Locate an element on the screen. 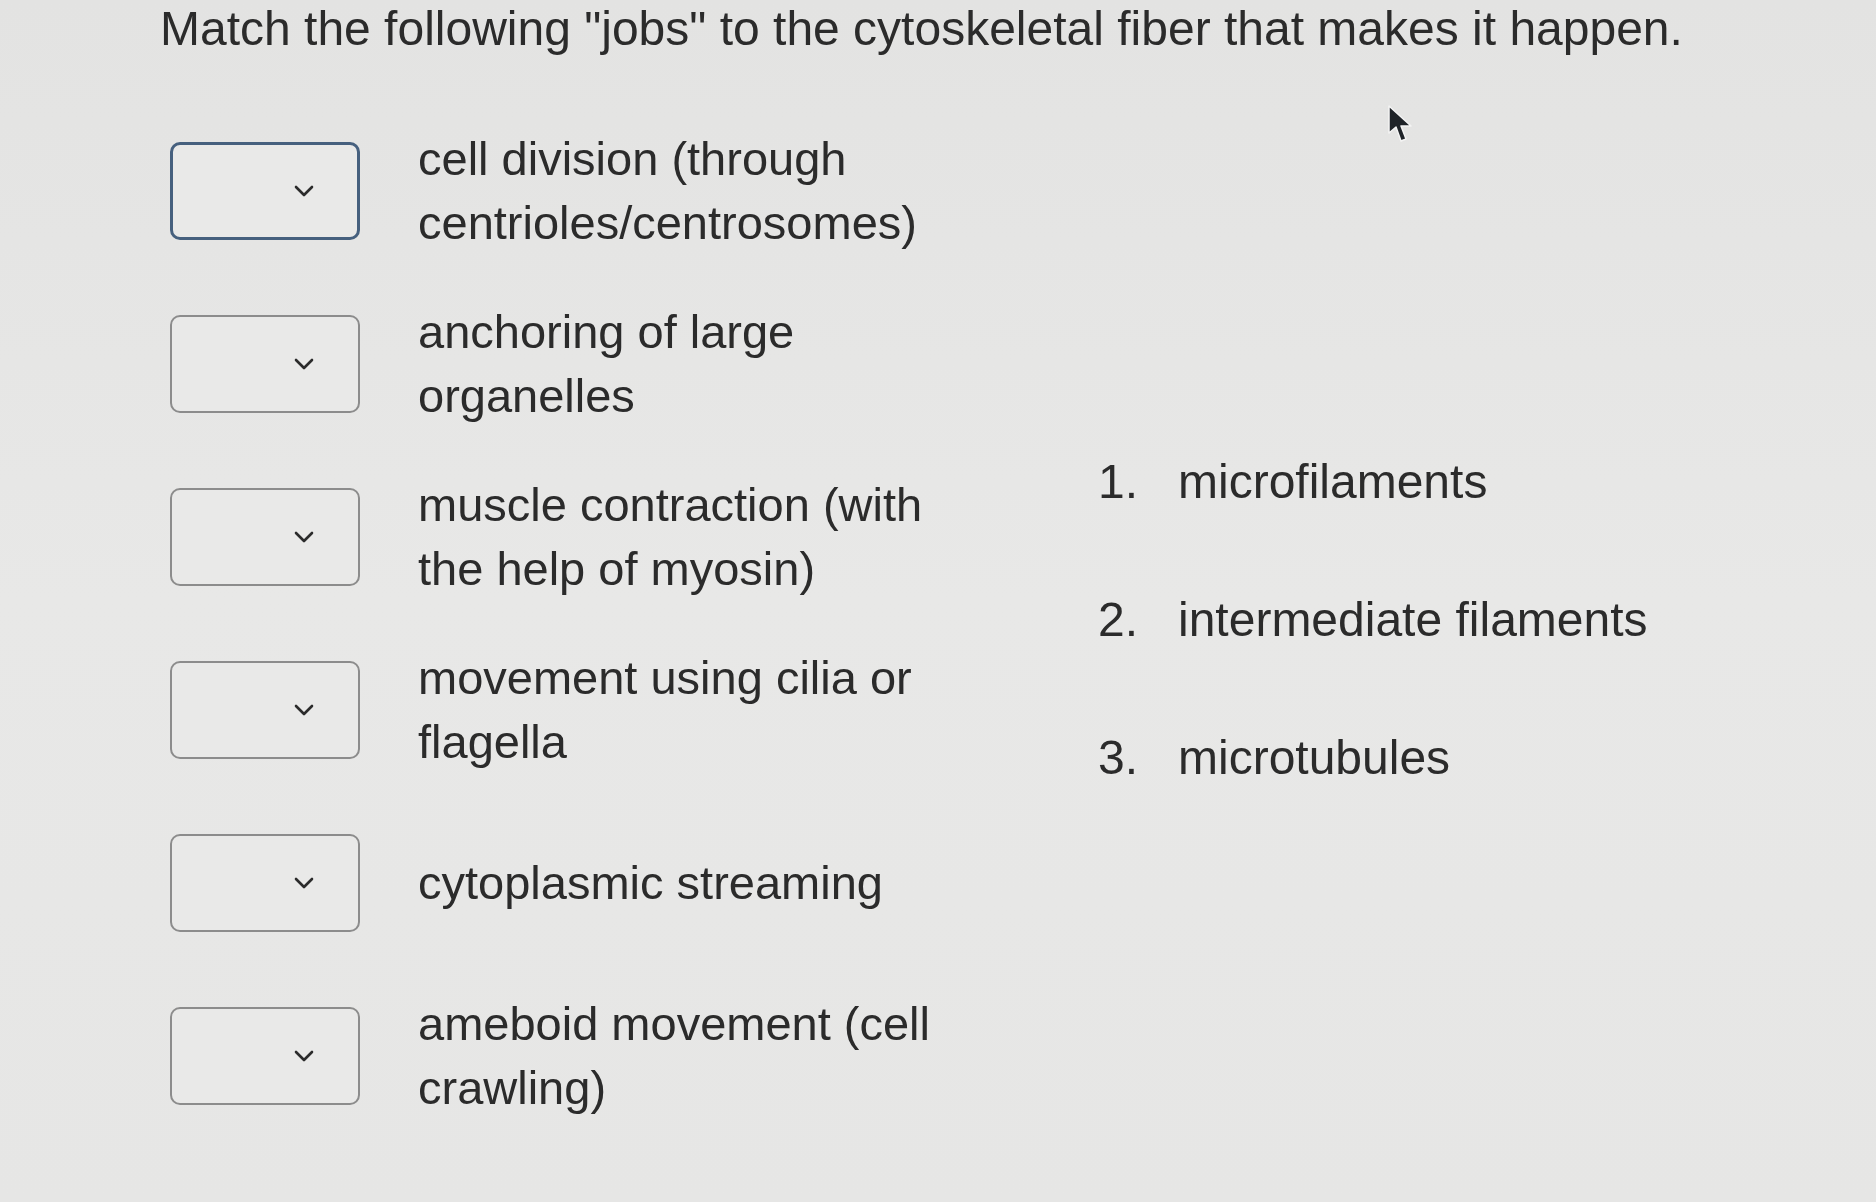  mouse-pointer-icon is located at coordinates (1400, 124).